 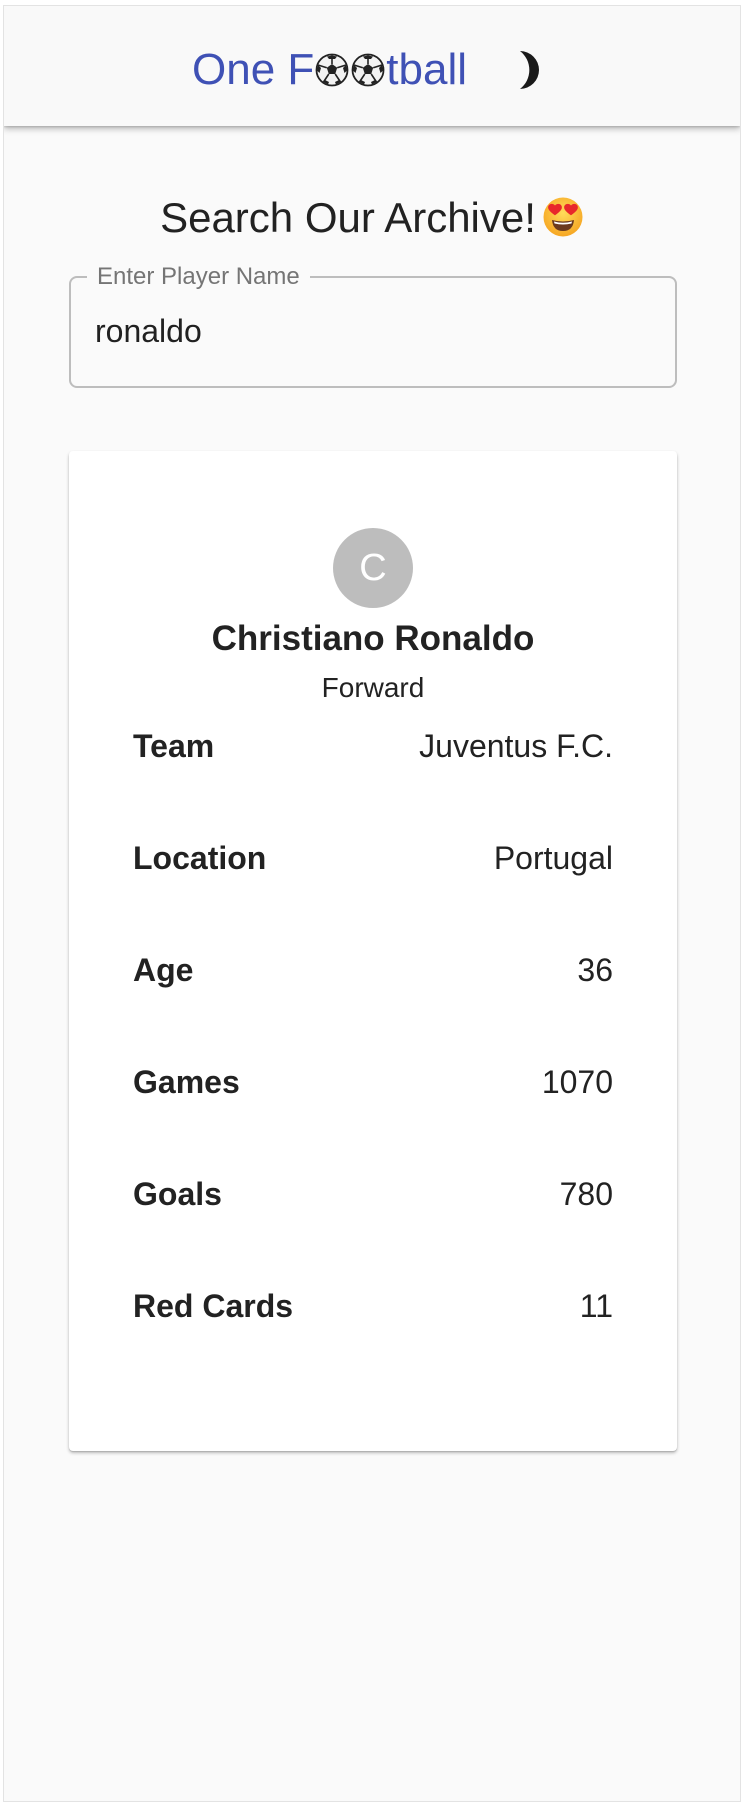 What do you see at coordinates (373, 746) in the screenshot?
I see `stat-row-team: Team Juventus F.C.` at bounding box center [373, 746].